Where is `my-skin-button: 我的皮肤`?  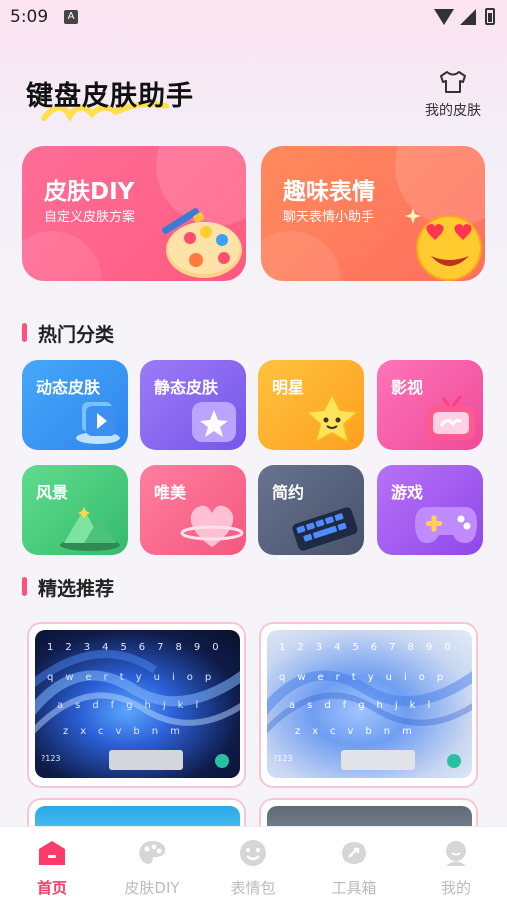
my-skin-button: 我的皮肤 is located at coordinates (453, 95).